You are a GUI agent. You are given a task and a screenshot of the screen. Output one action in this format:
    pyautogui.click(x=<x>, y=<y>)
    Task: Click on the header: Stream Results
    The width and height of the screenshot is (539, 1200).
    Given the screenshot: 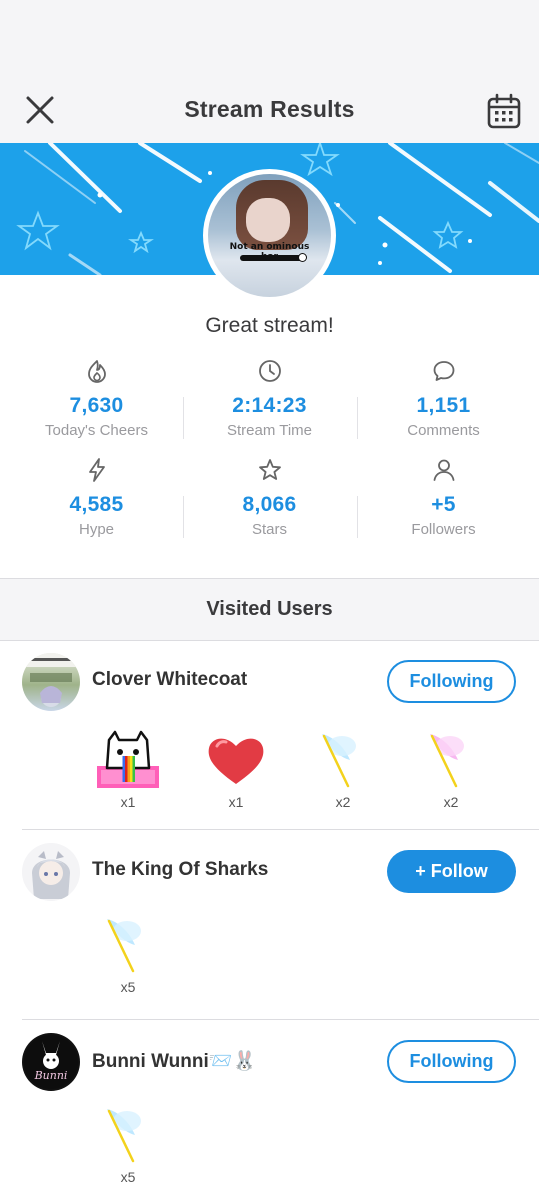 What is the action you would take?
    pyautogui.click(x=269, y=107)
    